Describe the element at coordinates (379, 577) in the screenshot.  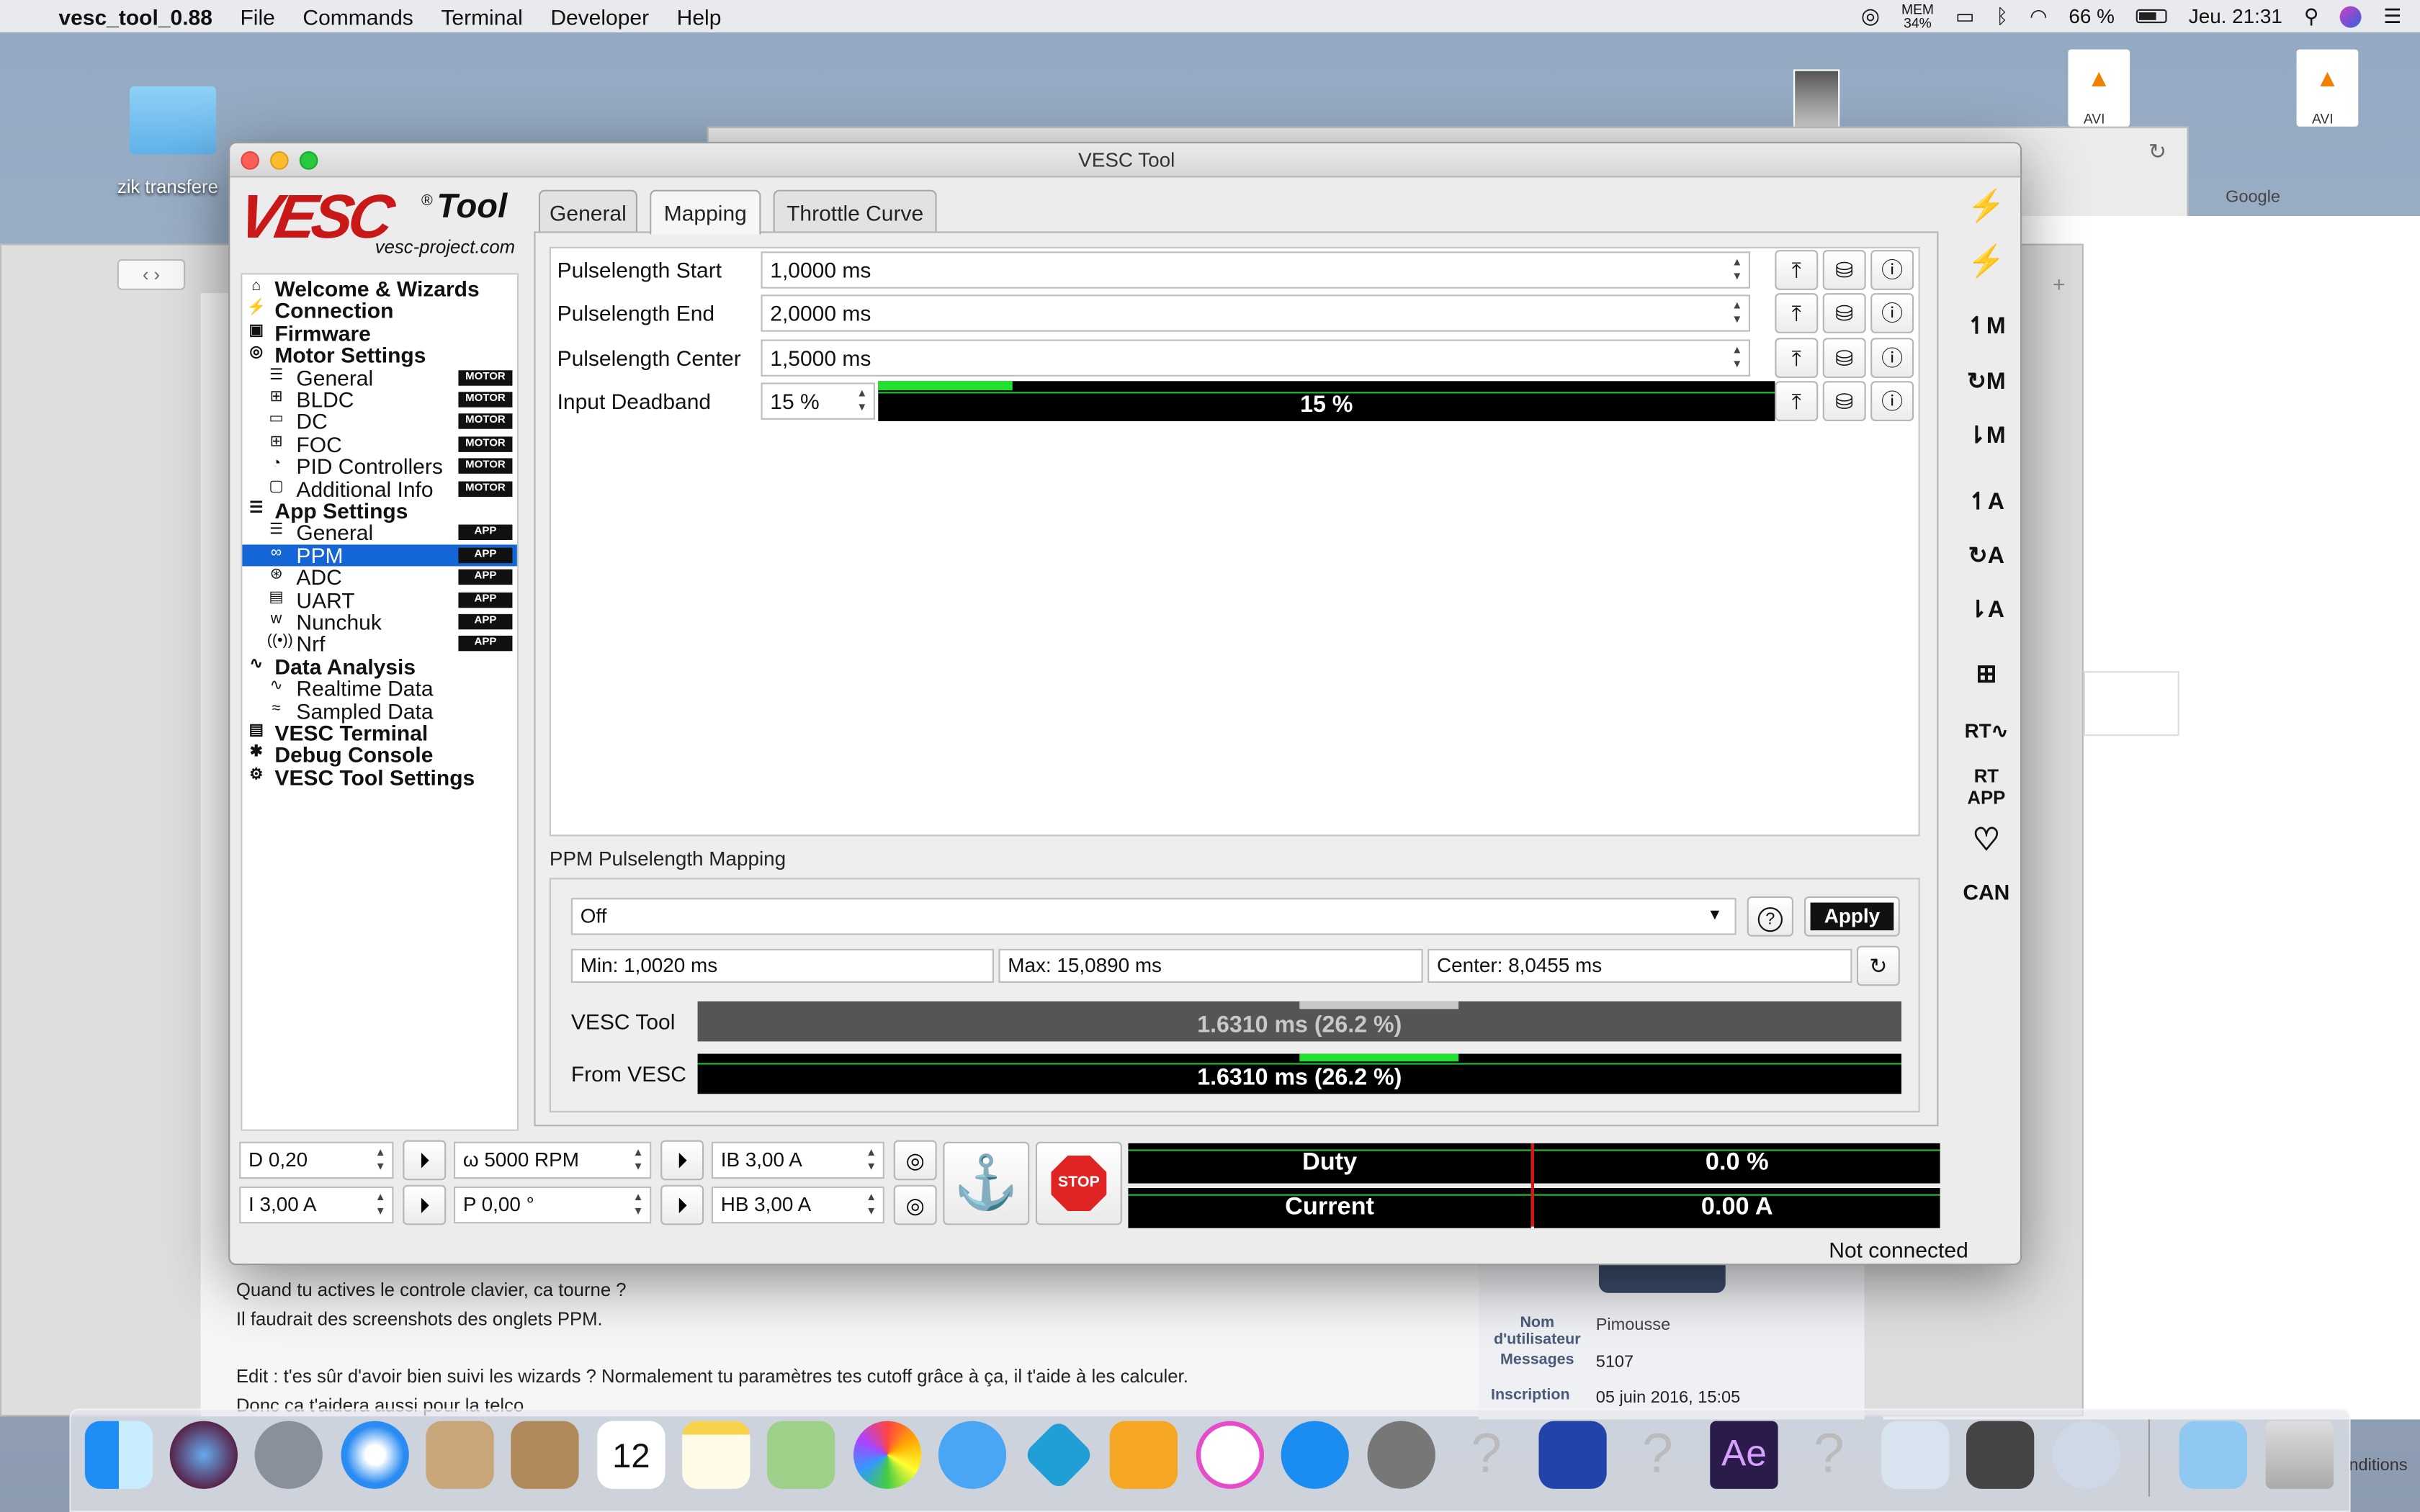
I see `tree-item-adc: ⊛ ADC APP` at that location.